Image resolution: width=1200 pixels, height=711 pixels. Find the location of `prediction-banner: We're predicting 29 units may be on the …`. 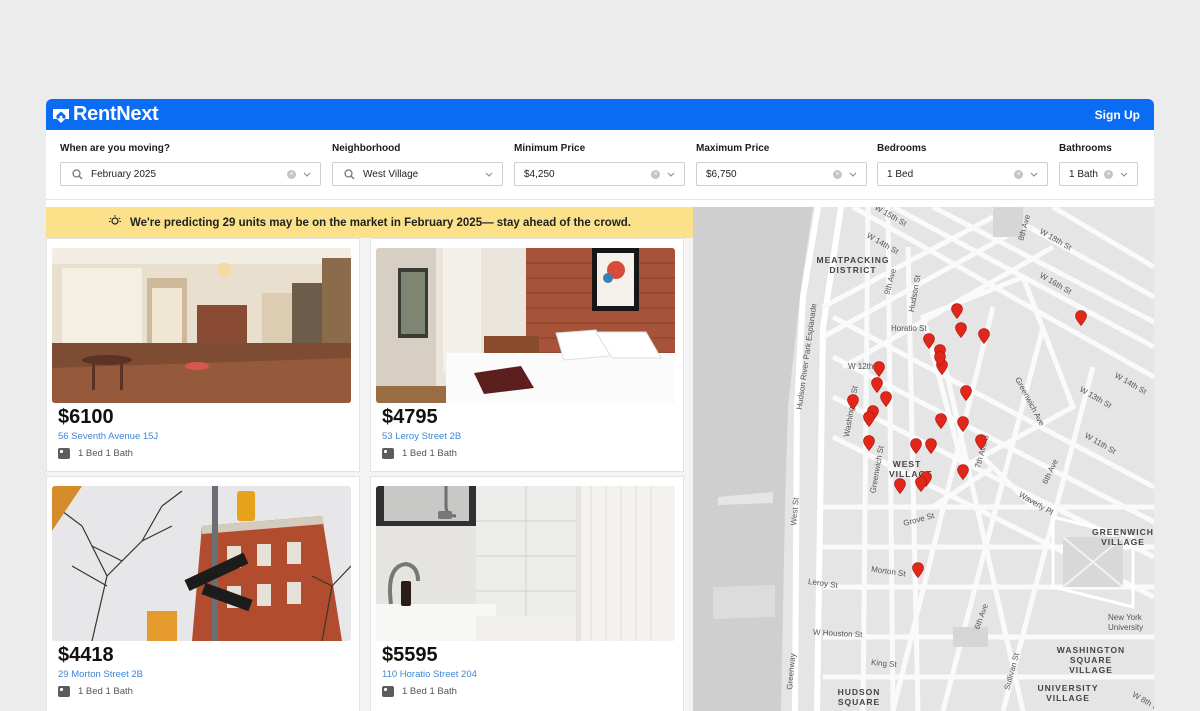

prediction-banner: We're predicting 29 units may be on the … is located at coordinates (369, 222).